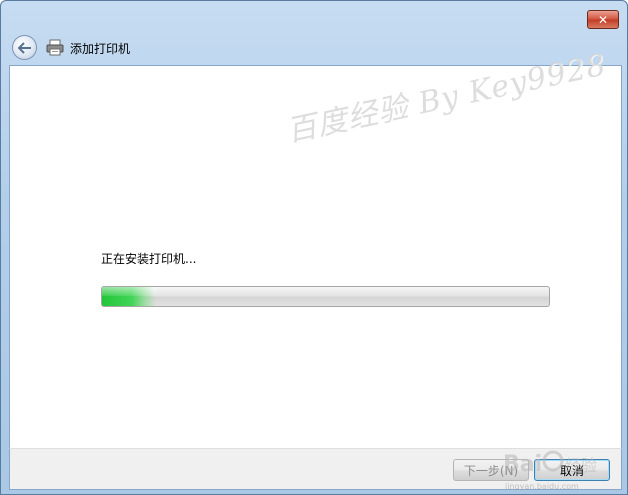 The image size is (628, 495). Describe the element at coordinates (550, 470) in the screenshot. I see `baidu-logo-watermark: Bai 经验 jingyan.baidu.com` at that location.